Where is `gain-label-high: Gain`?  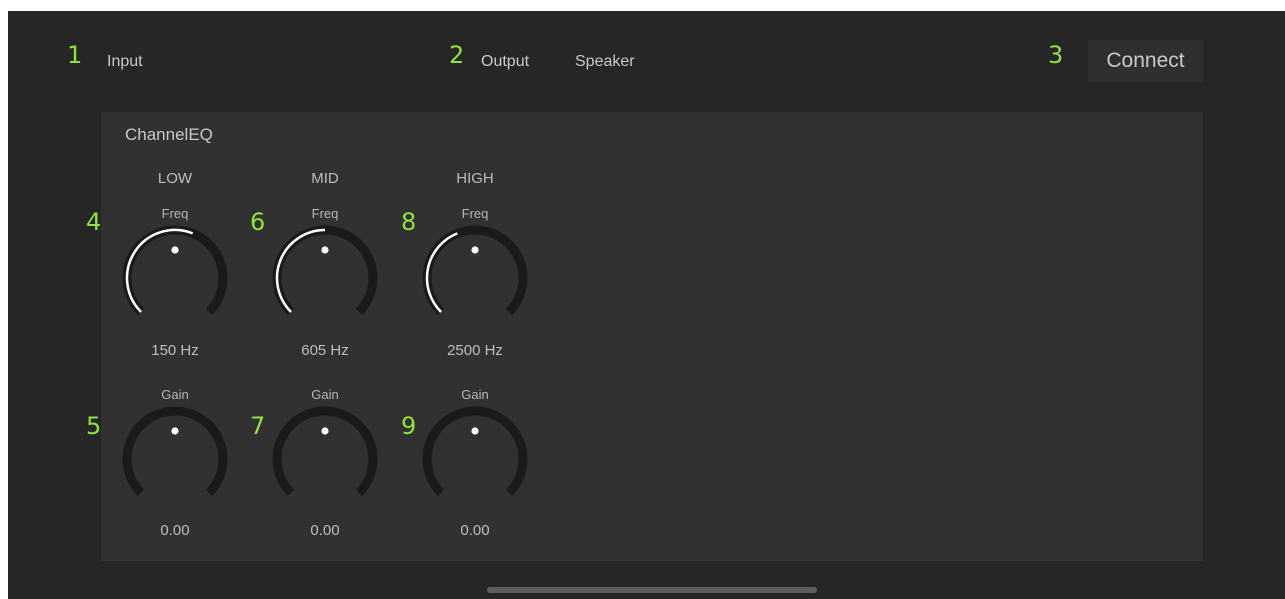 gain-label-high: Gain is located at coordinates (475, 394).